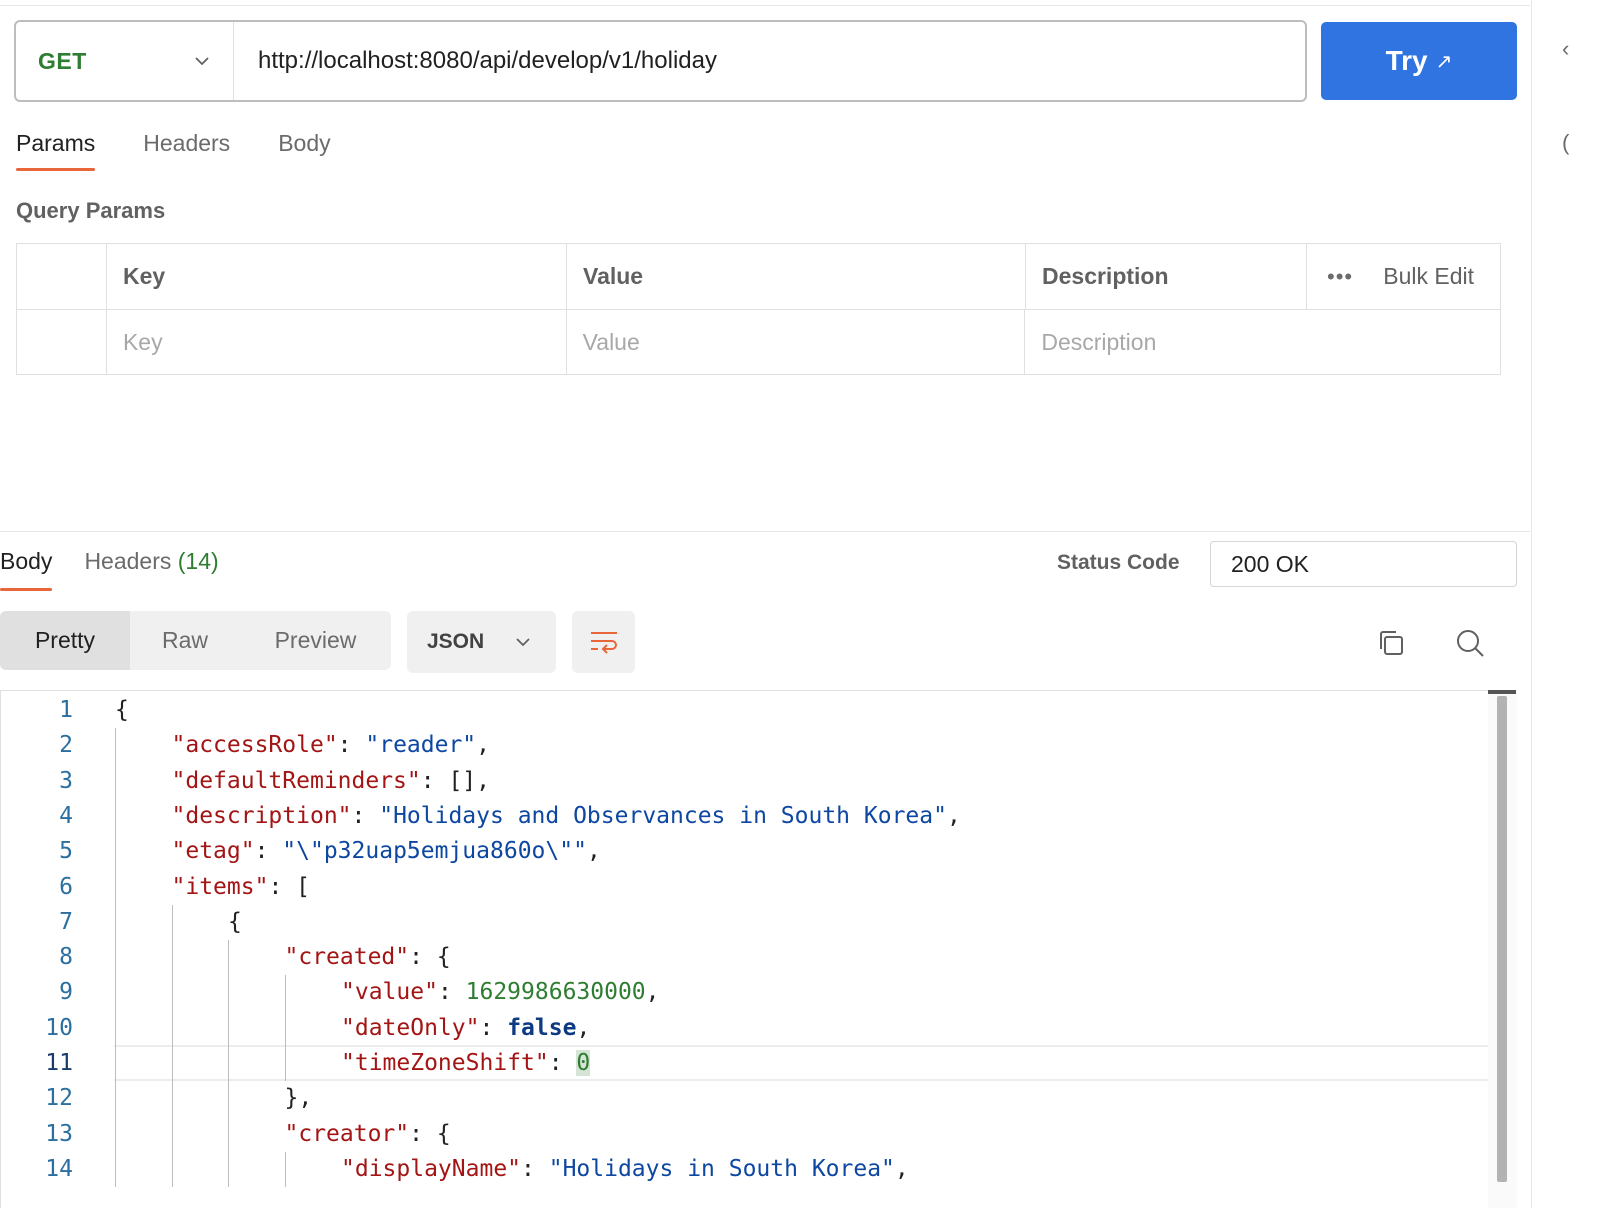 The height and width of the screenshot is (1208, 1598). What do you see at coordinates (336, 276) in the screenshot?
I see `column-header-key: Key` at bounding box center [336, 276].